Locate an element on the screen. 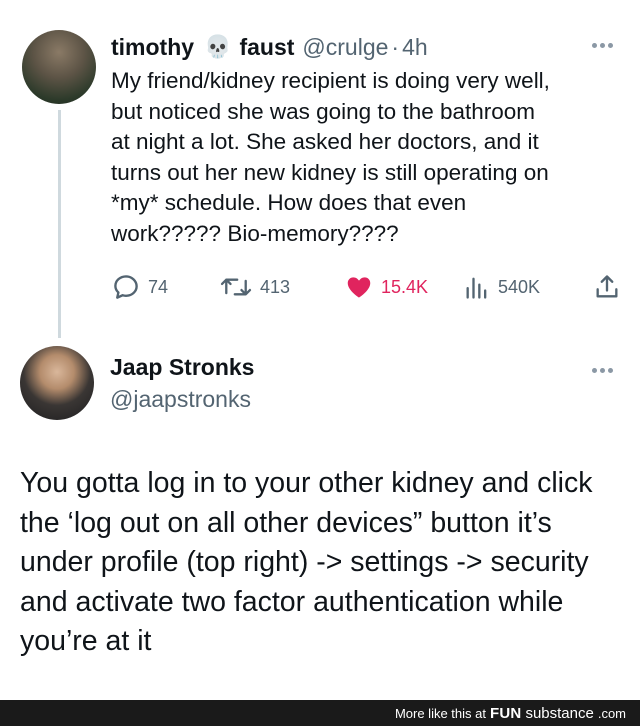  display-name-reply: Jaap Stronks is located at coordinates (182, 367).